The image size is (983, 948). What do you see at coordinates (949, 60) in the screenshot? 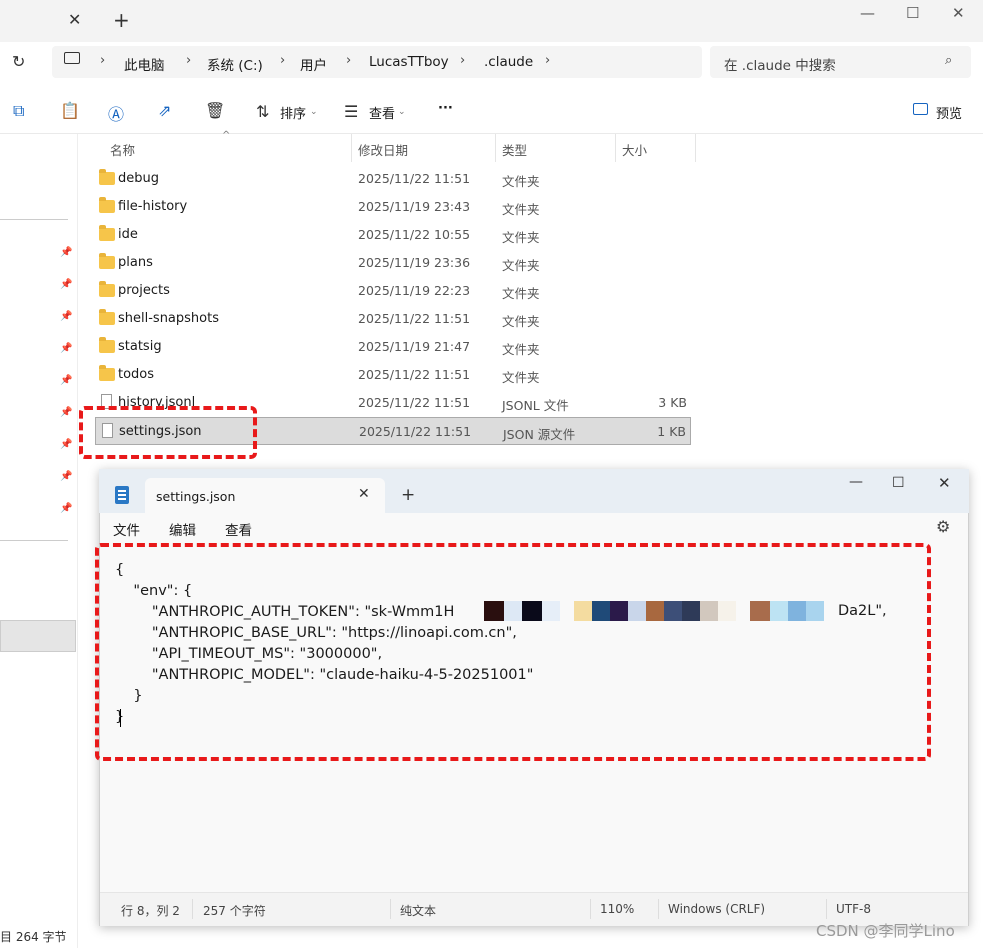
I see `search-icon: ⌕` at bounding box center [949, 60].